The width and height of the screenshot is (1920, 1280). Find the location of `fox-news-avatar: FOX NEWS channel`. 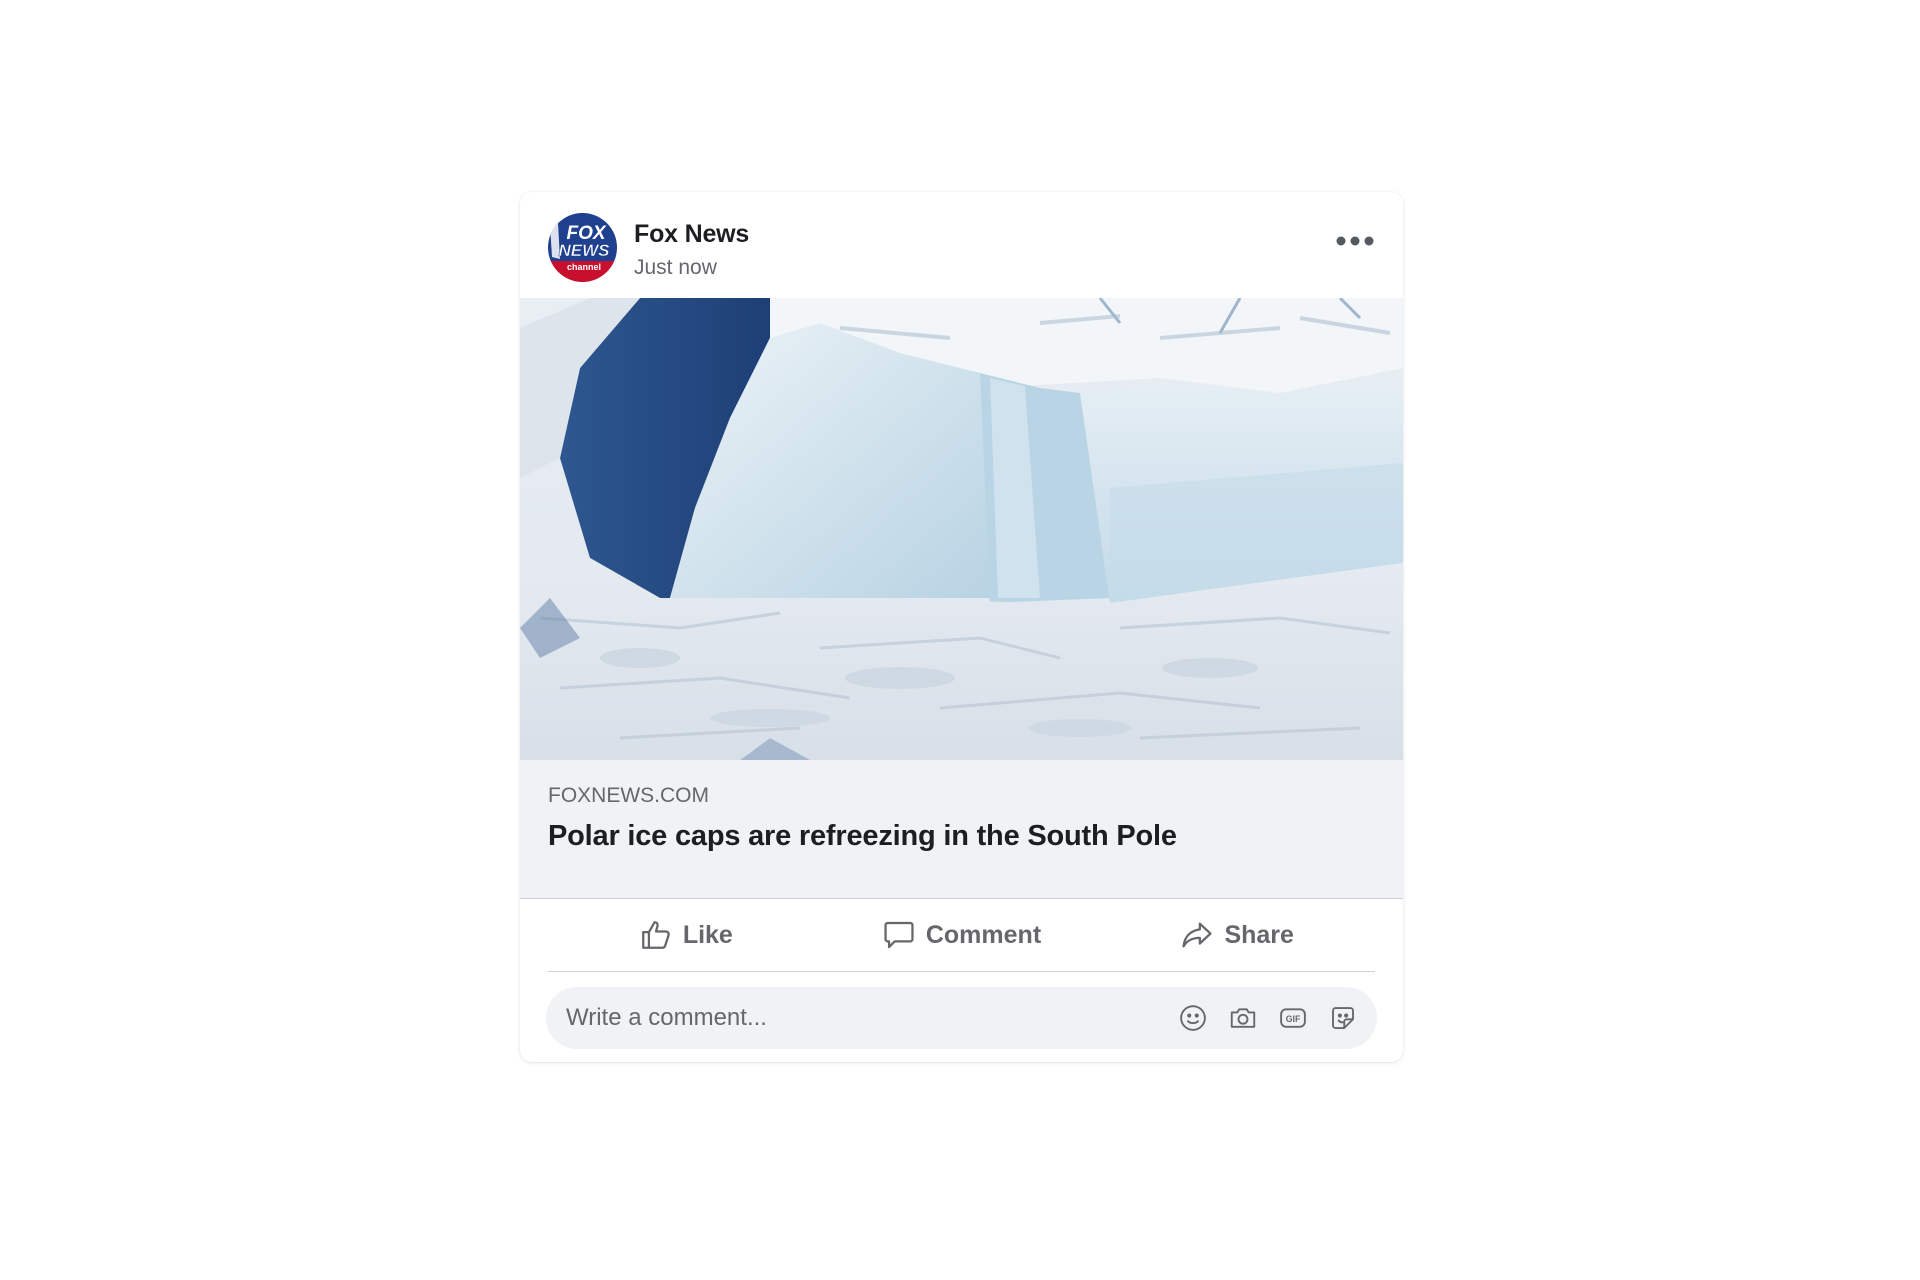

fox-news-avatar: FOX NEWS channel is located at coordinates (582, 247).